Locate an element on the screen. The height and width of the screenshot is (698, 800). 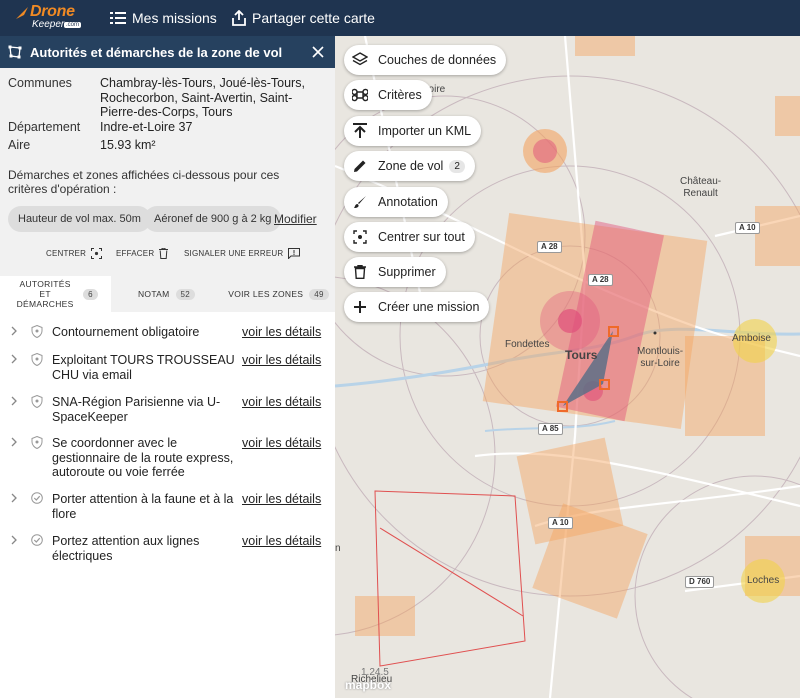
report-error-action: SIGNALER UNE ERREUR is located at coordinates (242, 253).